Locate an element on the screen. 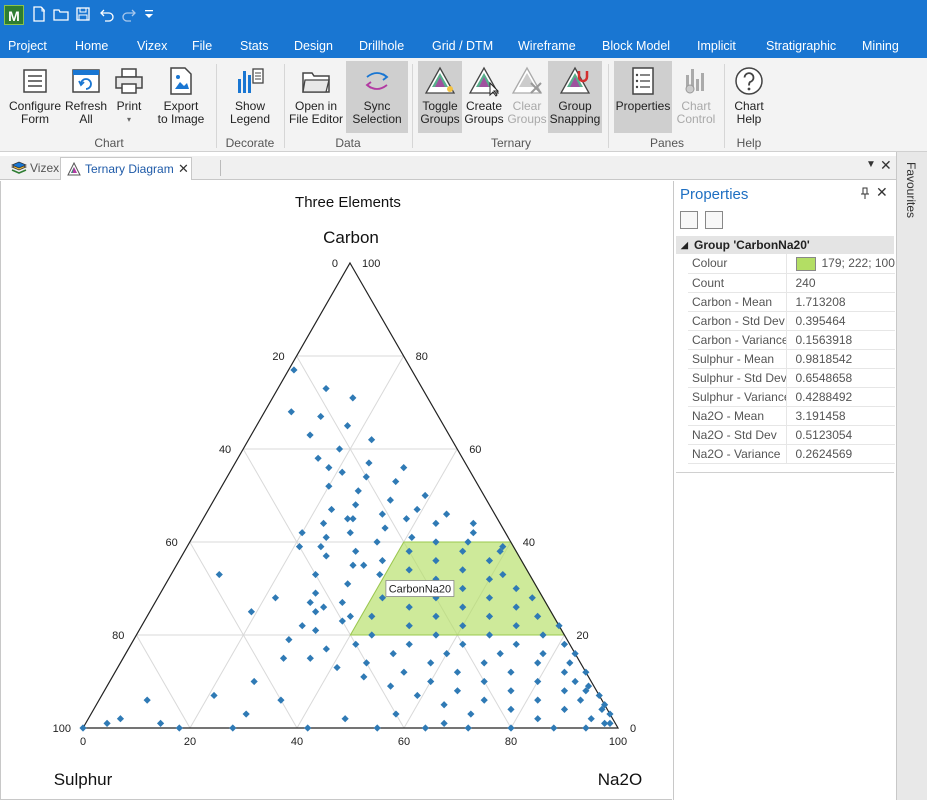 This screenshot has height=800, width=927. menu-home: Home is located at coordinates (91, 46).